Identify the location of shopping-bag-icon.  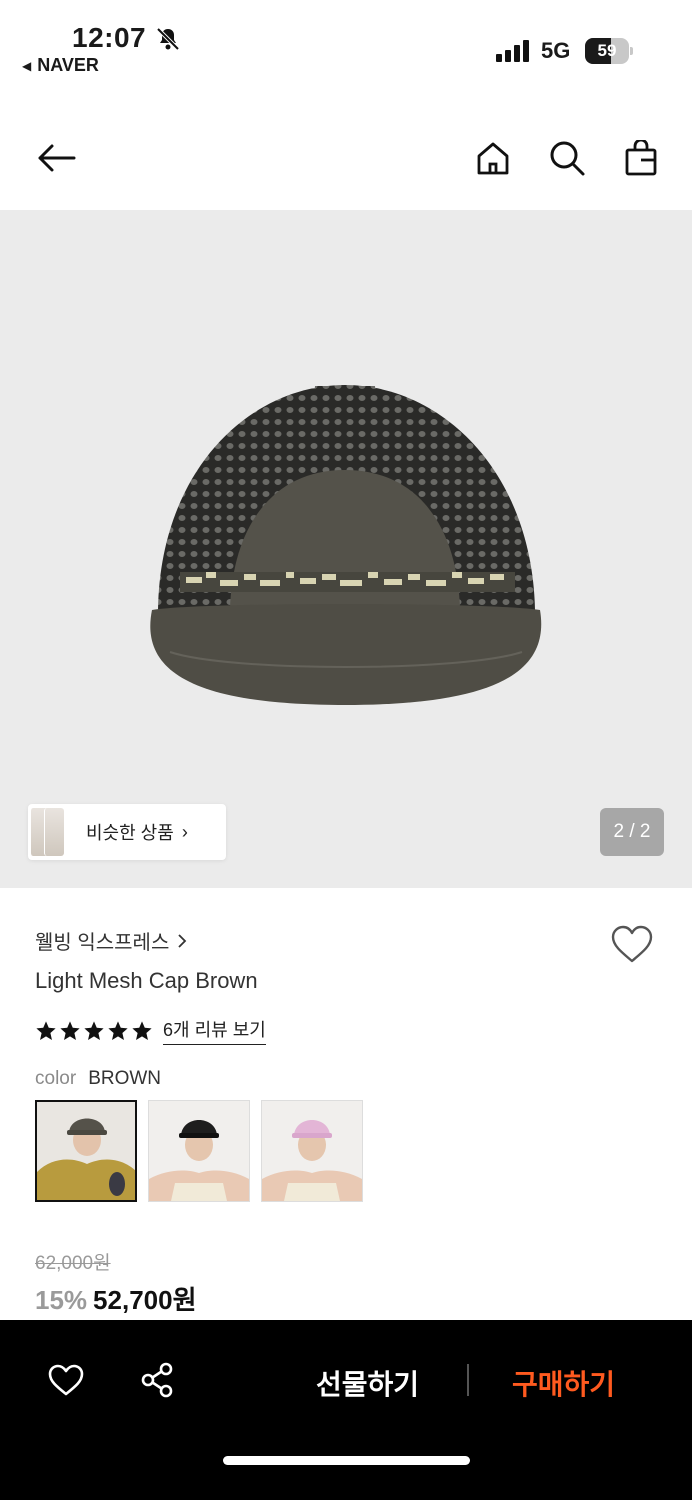
(641, 158).